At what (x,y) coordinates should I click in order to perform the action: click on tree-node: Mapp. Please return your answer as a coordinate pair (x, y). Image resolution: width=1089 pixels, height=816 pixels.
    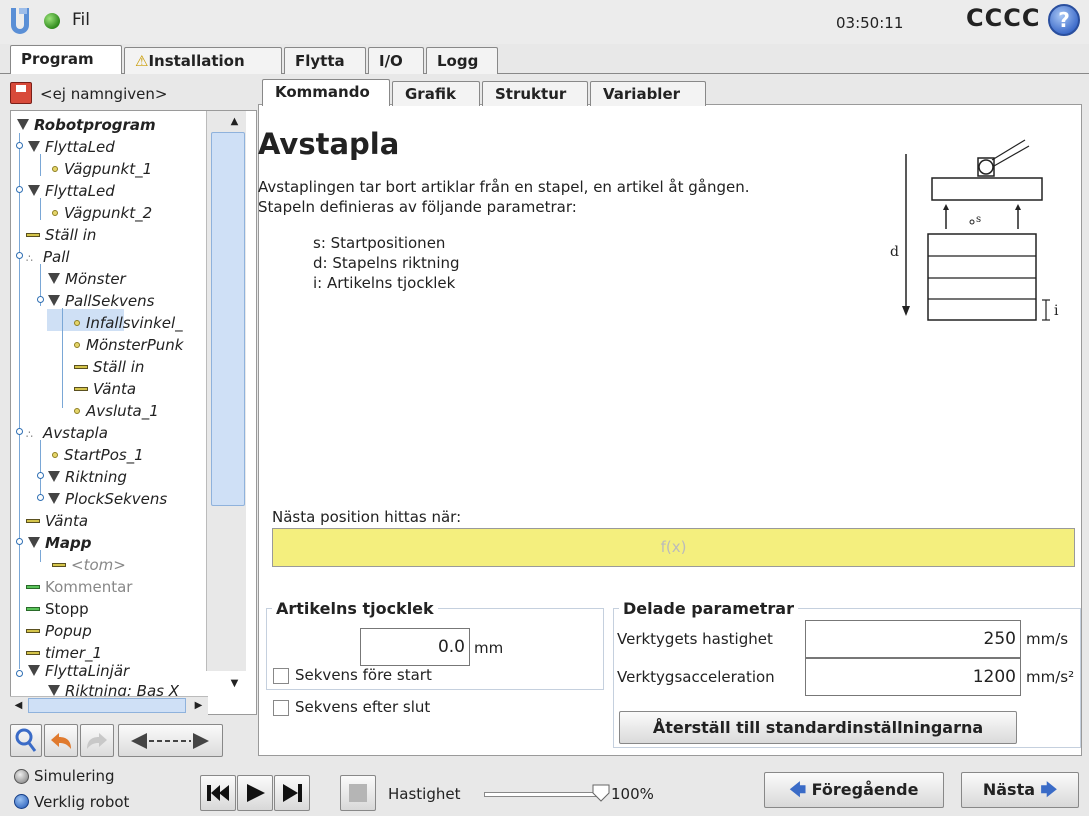
    Looking at the image, I should click on (60, 543).